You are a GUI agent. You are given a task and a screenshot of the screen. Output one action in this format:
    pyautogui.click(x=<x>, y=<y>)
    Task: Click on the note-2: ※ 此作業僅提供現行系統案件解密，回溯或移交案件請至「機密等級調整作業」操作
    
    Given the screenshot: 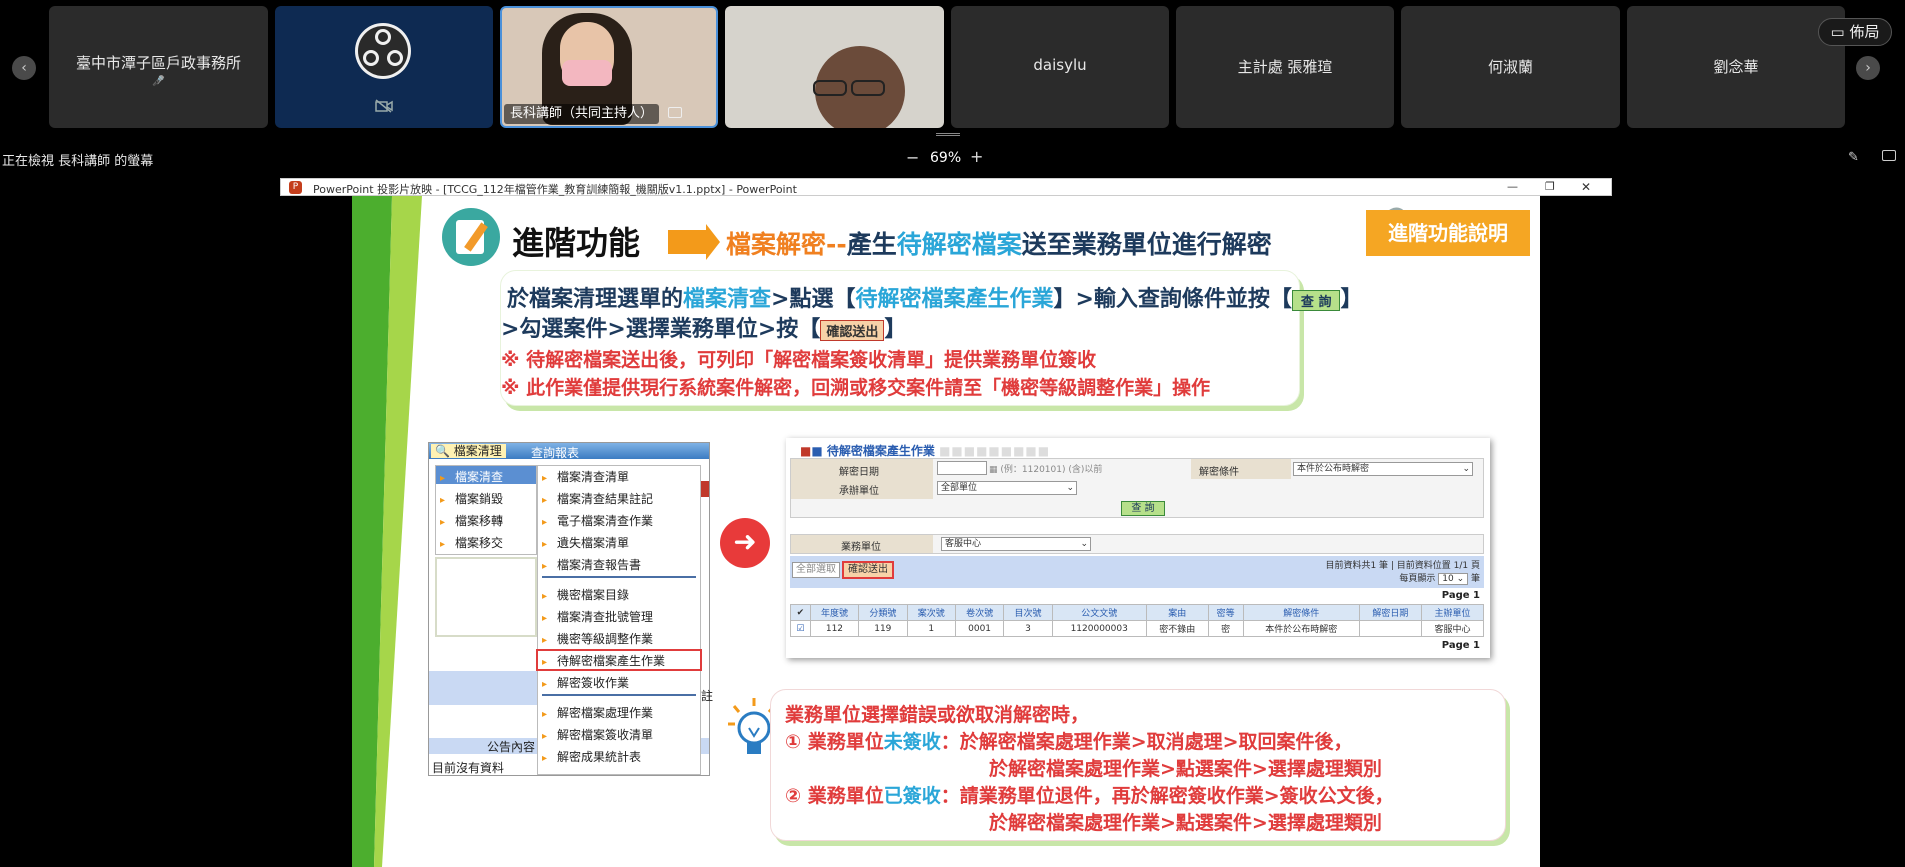 What is the action you would take?
    pyautogui.click(x=856, y=388)
    